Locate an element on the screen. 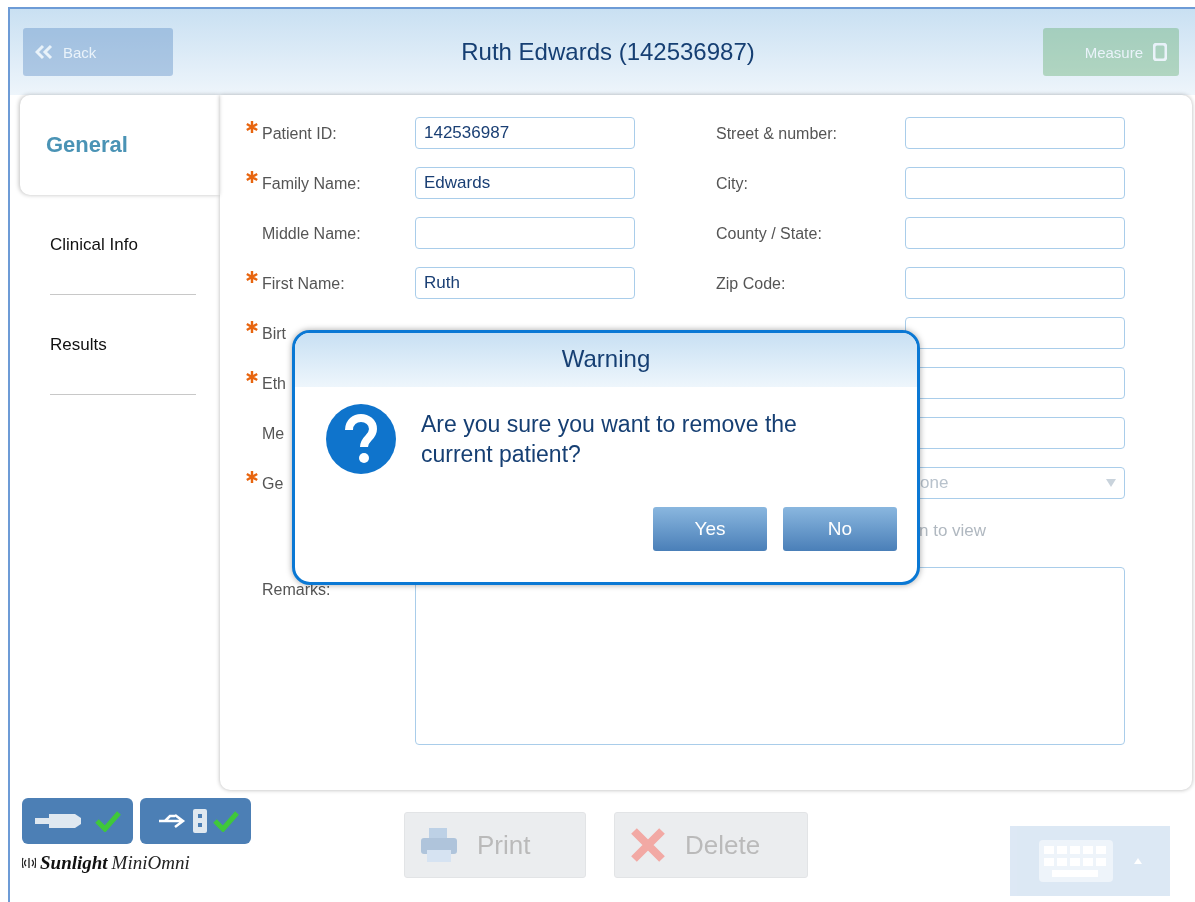 The height and width of the screenshot is (902, 1195). dialog-title: Warning is located at coordinates (606, 360).